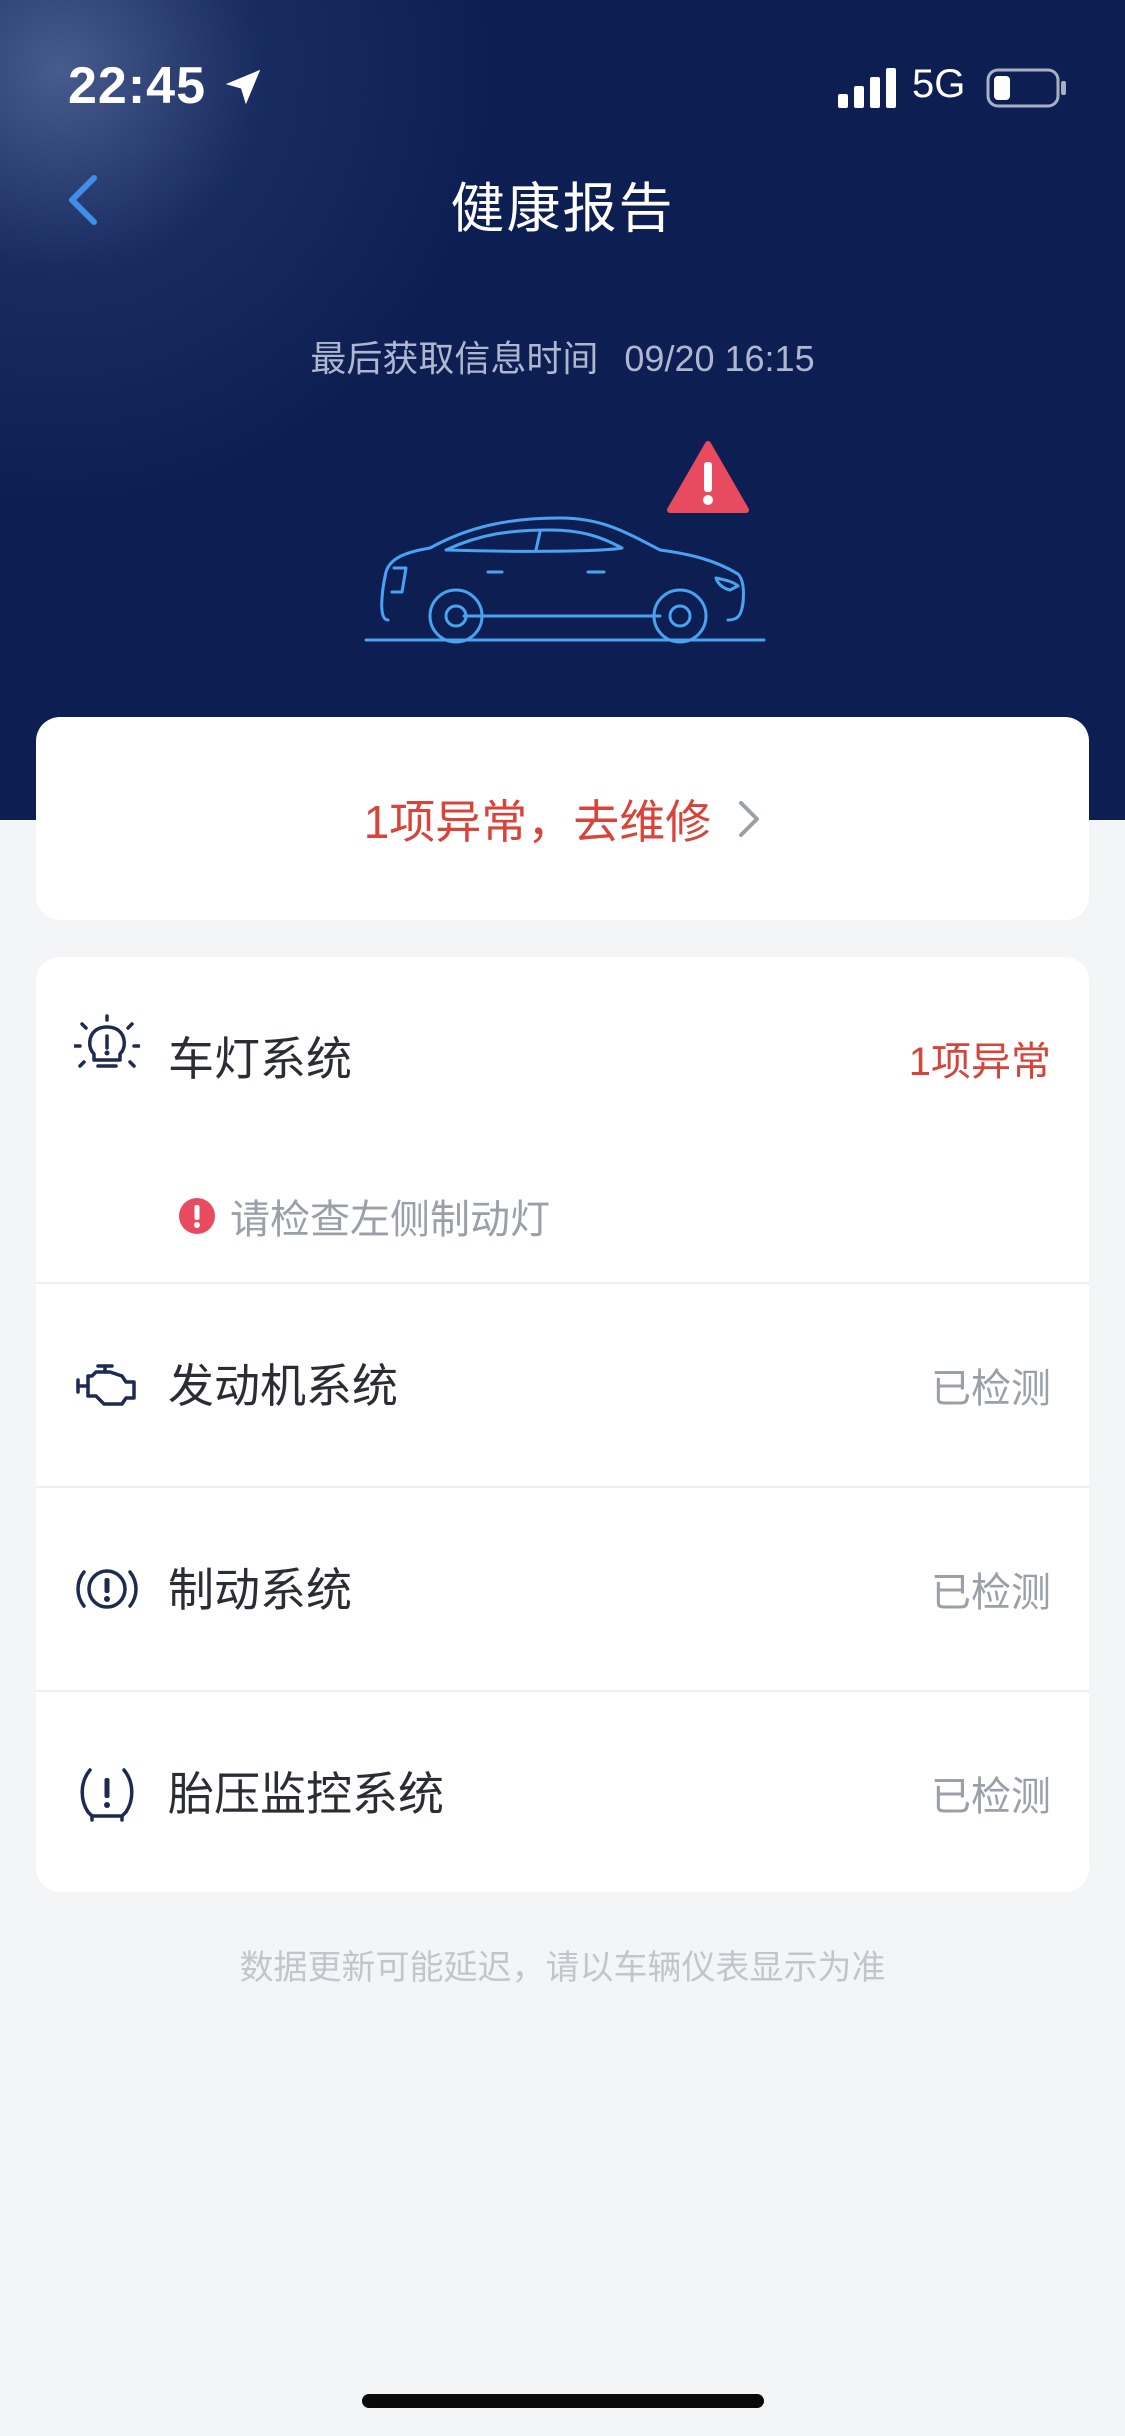 Image resolution: width=1125 pixels, height=2436 pixels. I want to click on list-item-brake-system: 制动系统 已检测, so click(562, 1589).